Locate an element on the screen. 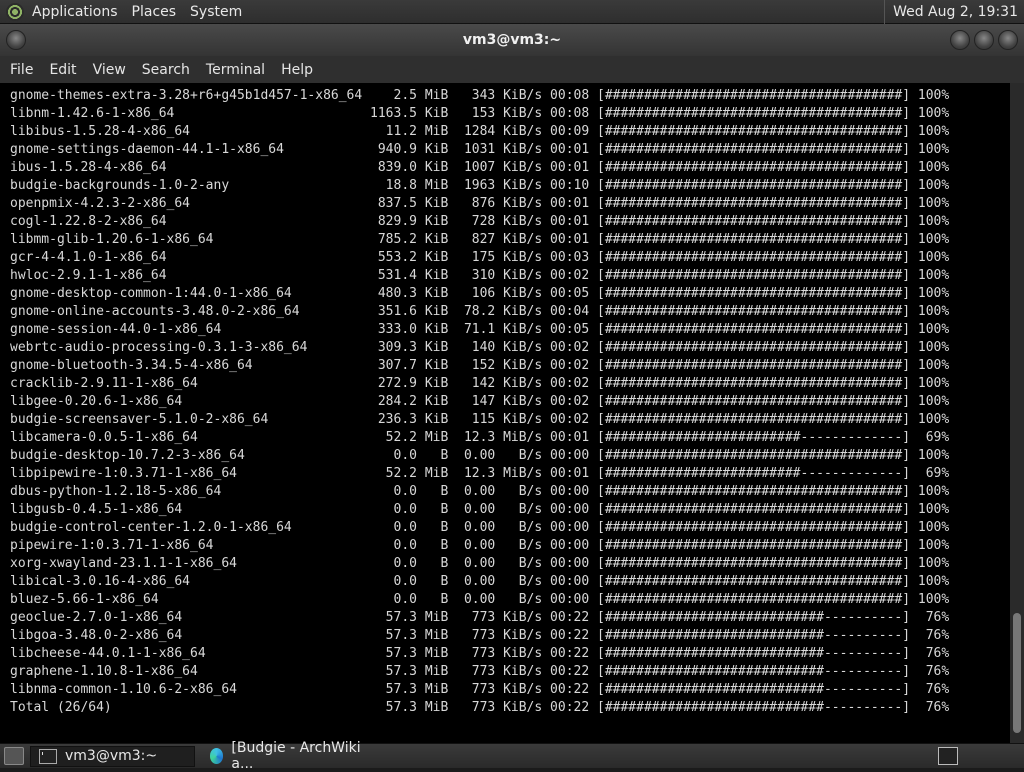  taskbar-item-label: vm3@vm3:~ is located at coordinates (111, 756).